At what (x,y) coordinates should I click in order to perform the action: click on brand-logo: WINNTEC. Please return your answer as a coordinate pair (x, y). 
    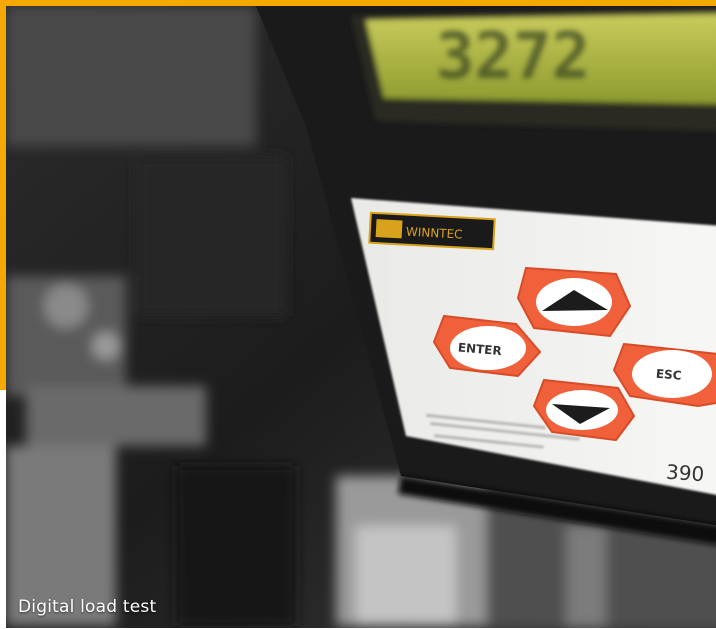
    Looking at the image, I should click on (432, 231).